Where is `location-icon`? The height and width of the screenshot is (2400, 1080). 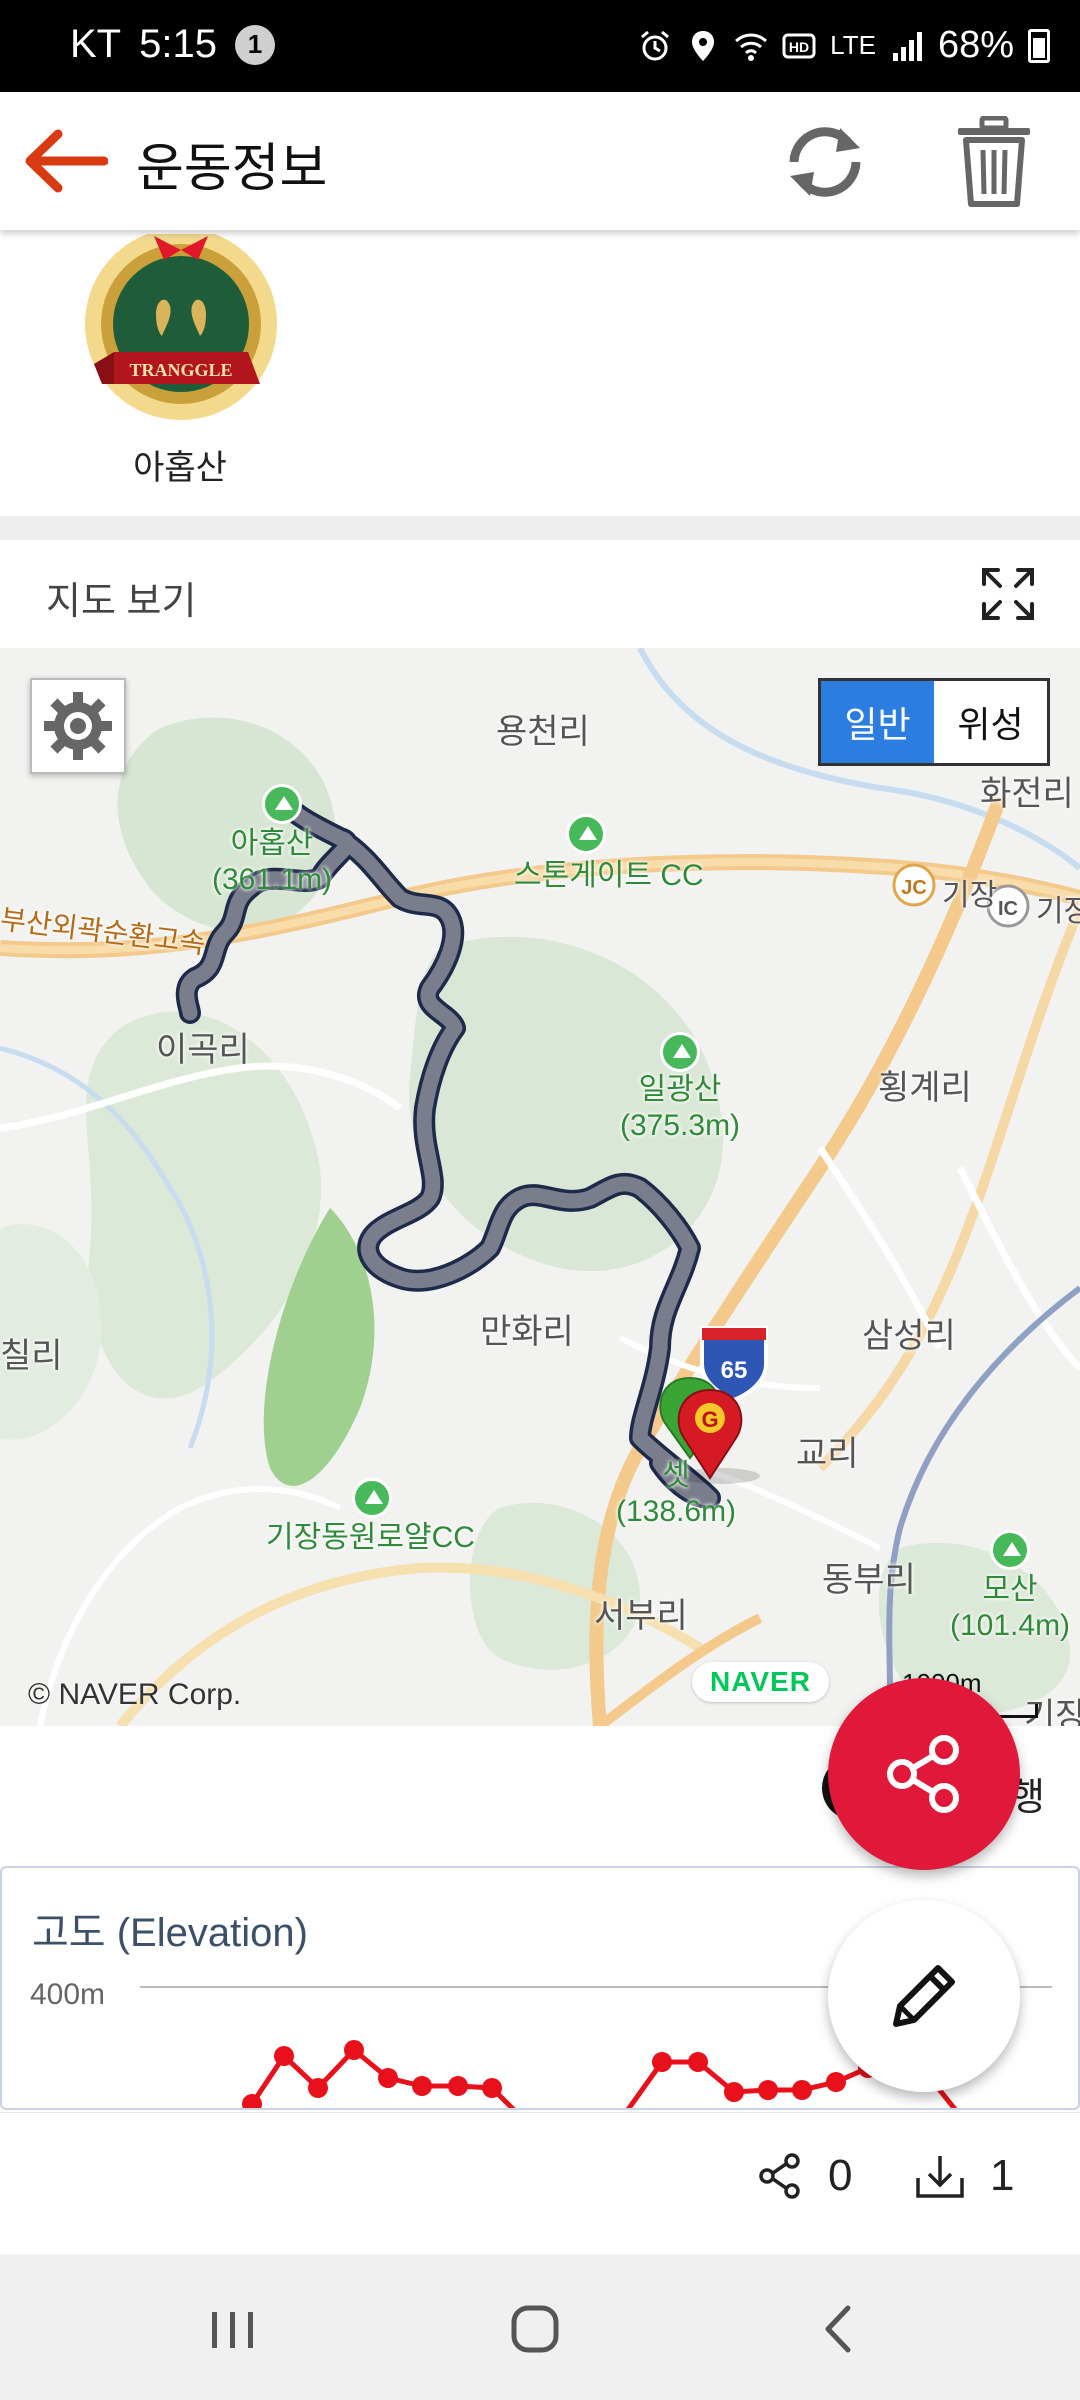 location-icon is located at coordinates (703, 45).